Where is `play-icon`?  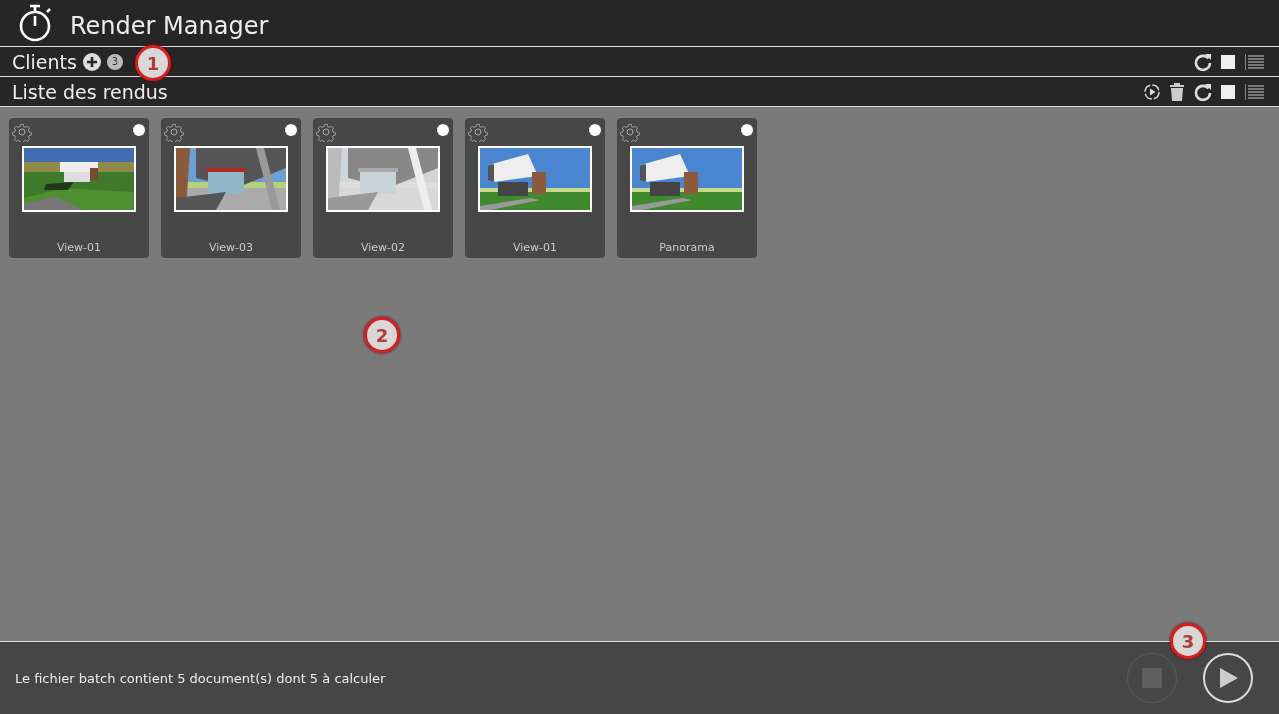 play-icon is located at coordinates (1228, 678).